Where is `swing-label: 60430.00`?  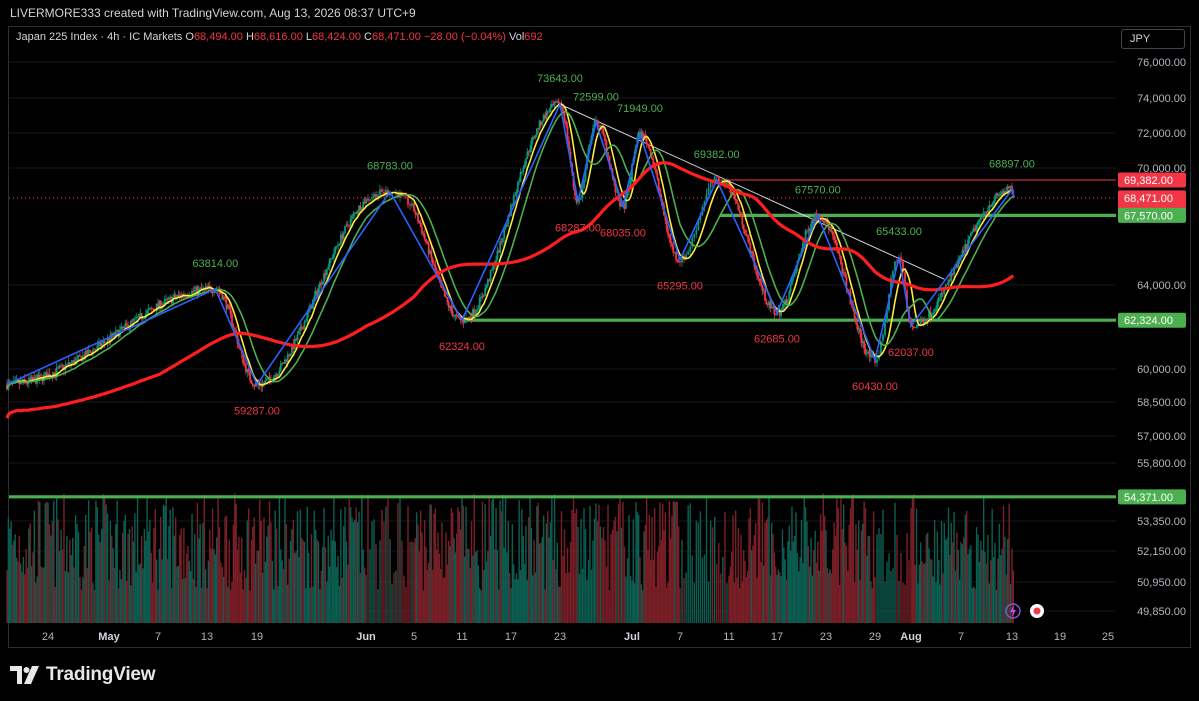 swing-label: 60430.00 is located at coordinates (875, 387).